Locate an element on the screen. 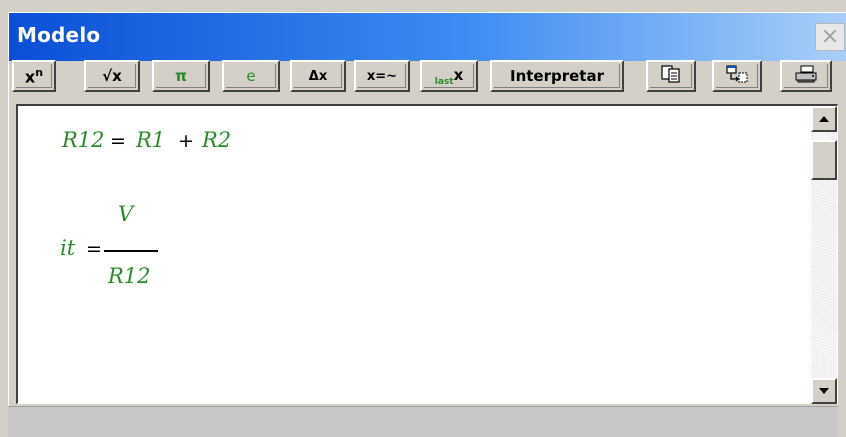 Image resolution: width=846 pixels, height=437 pixels. copy-icon is located at coordinates (671, 76).